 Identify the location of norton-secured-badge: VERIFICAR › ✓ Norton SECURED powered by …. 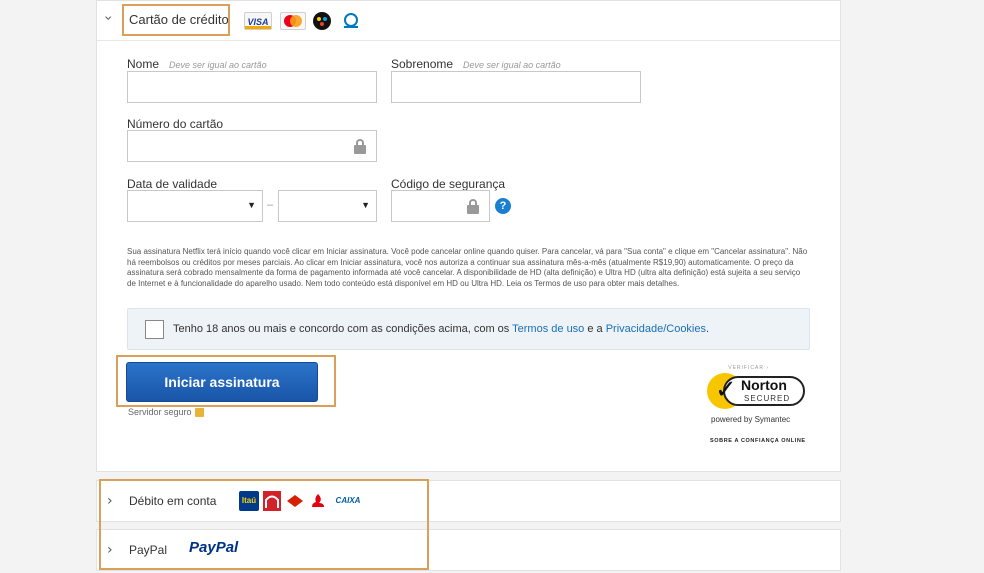
(758, 406).